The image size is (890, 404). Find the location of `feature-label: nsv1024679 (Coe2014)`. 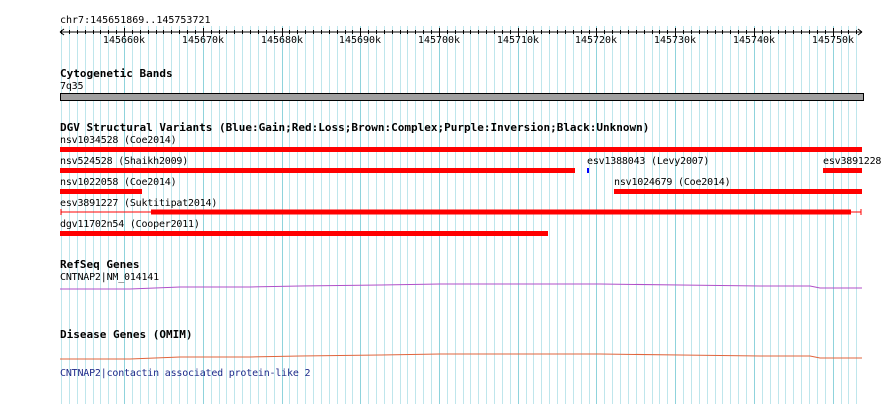

feature-label: nsv1024679 (Coe2014) is located at coordinates (672, 182).